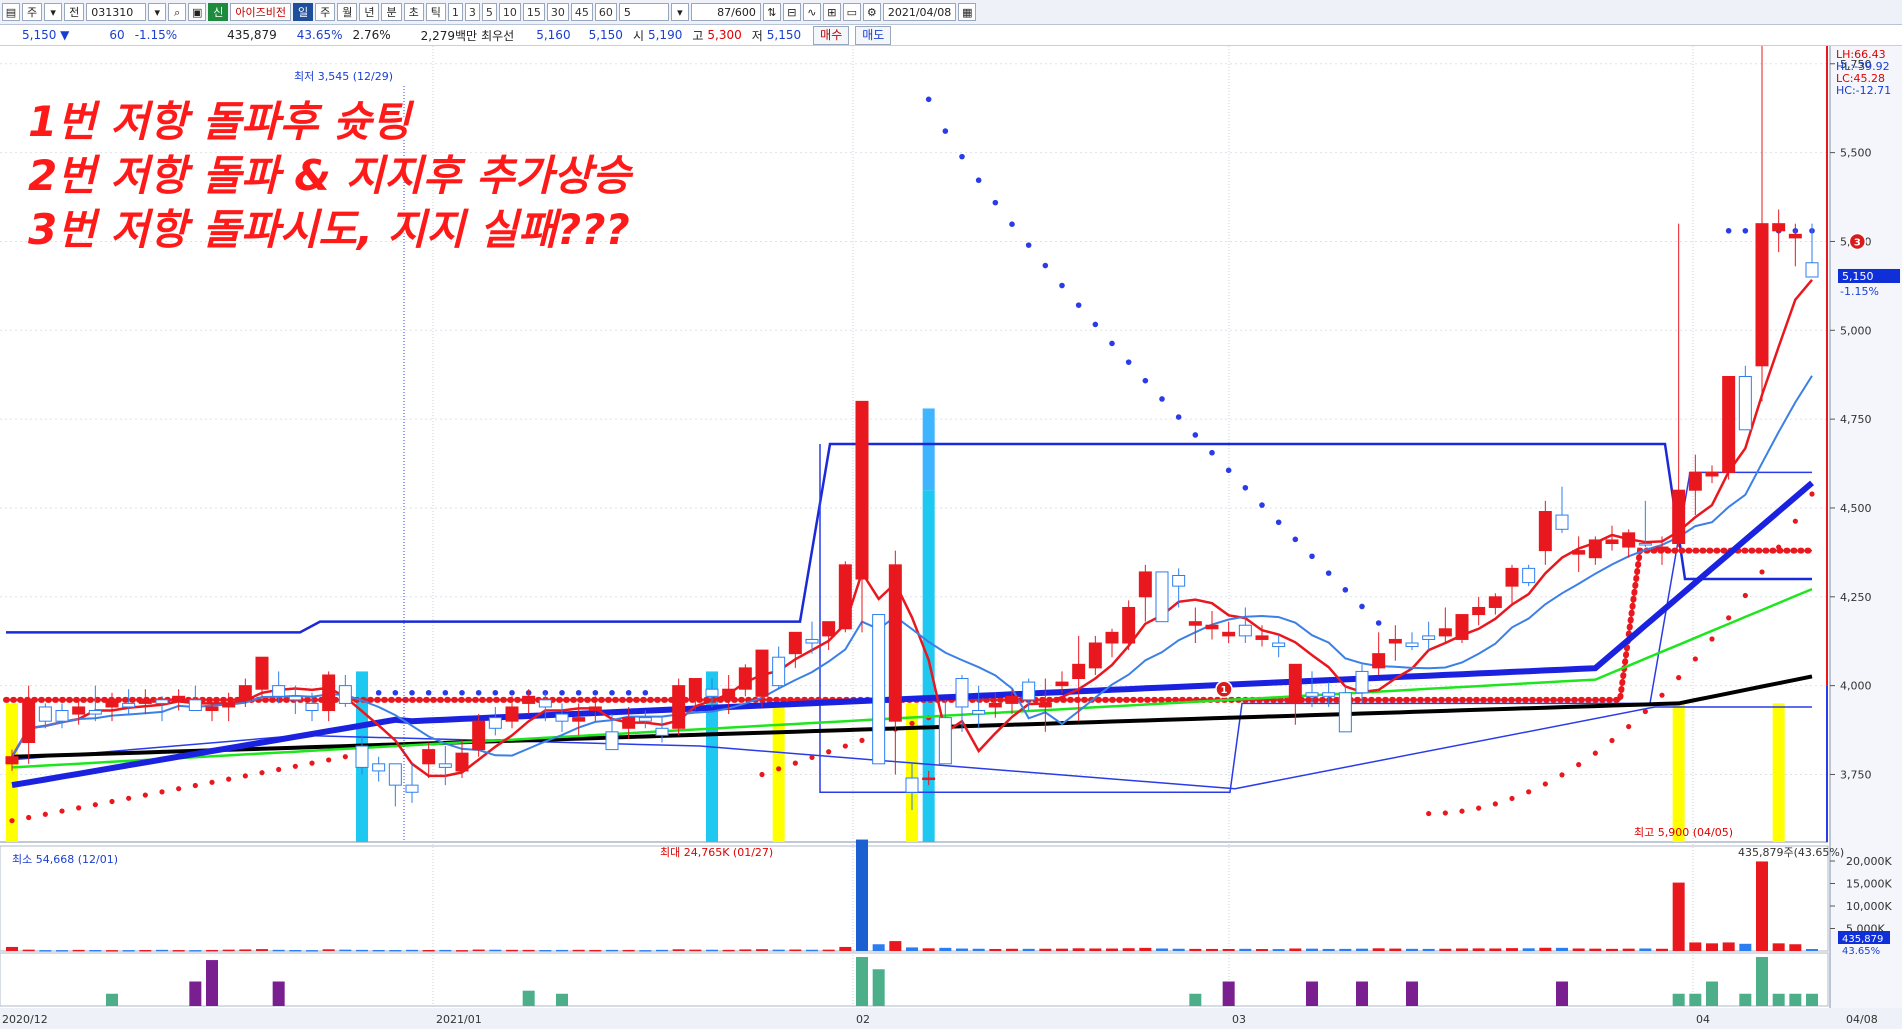 This screenshot has width=1902, height=1029. What do you see at coordinates (873, 35) in the screenshot?
I see `sell-button: 매도` at bounding box center [873, 35].